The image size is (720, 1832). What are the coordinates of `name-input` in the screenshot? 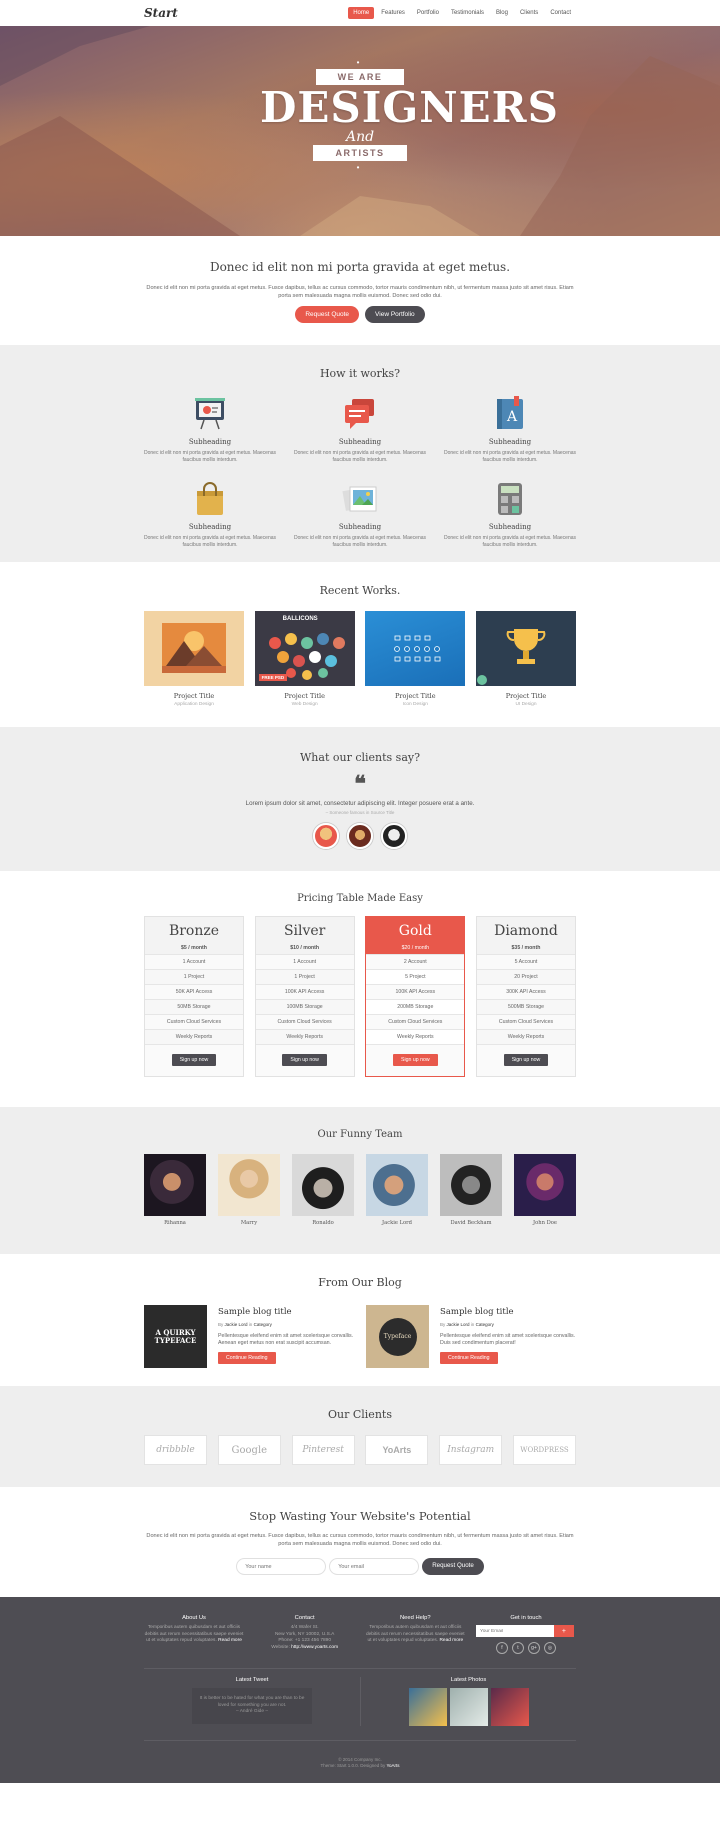 It's located at (281, 1566).